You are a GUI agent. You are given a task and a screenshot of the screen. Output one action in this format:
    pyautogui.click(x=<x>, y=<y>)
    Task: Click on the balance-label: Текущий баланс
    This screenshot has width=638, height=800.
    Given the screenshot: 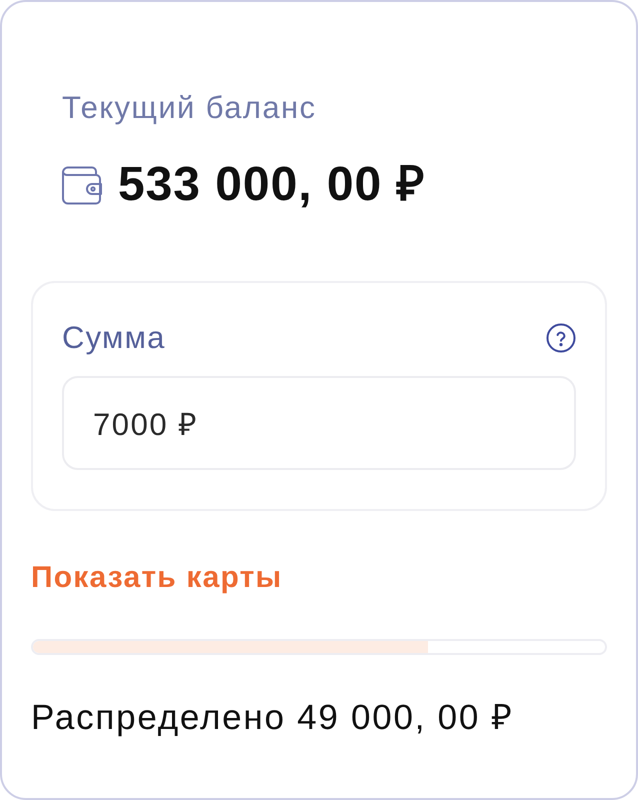 What is the action you would take?
    pyautogui.click(x=189, y=108)
    